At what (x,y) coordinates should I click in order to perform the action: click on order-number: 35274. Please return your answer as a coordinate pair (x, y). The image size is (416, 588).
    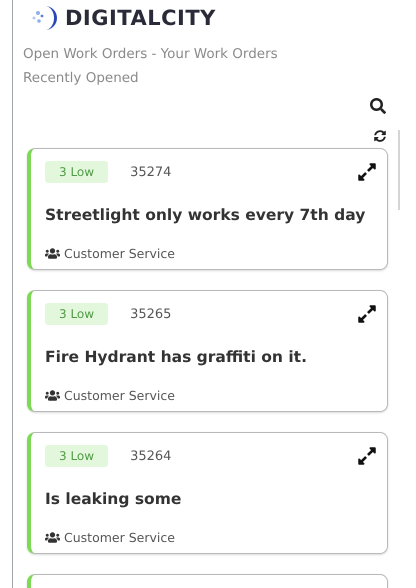
    Looking at the image, I should click on (151, 172).